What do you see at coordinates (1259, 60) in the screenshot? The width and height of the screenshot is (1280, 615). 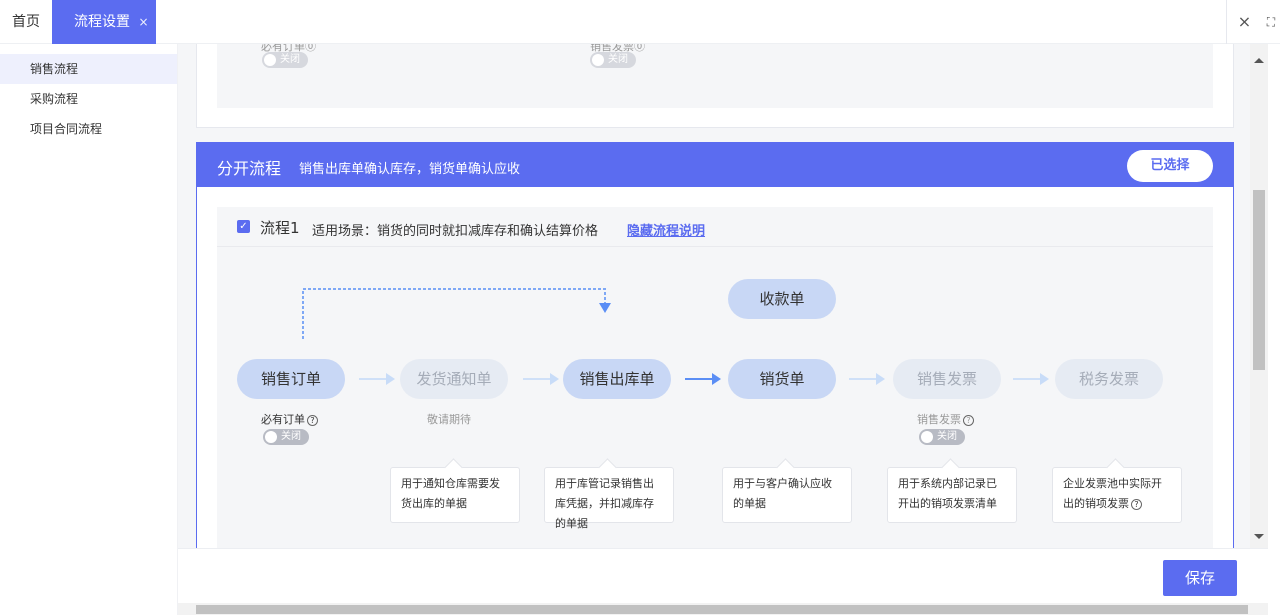 I see `scroll-up-icon` at bounding box center [1259, 60].